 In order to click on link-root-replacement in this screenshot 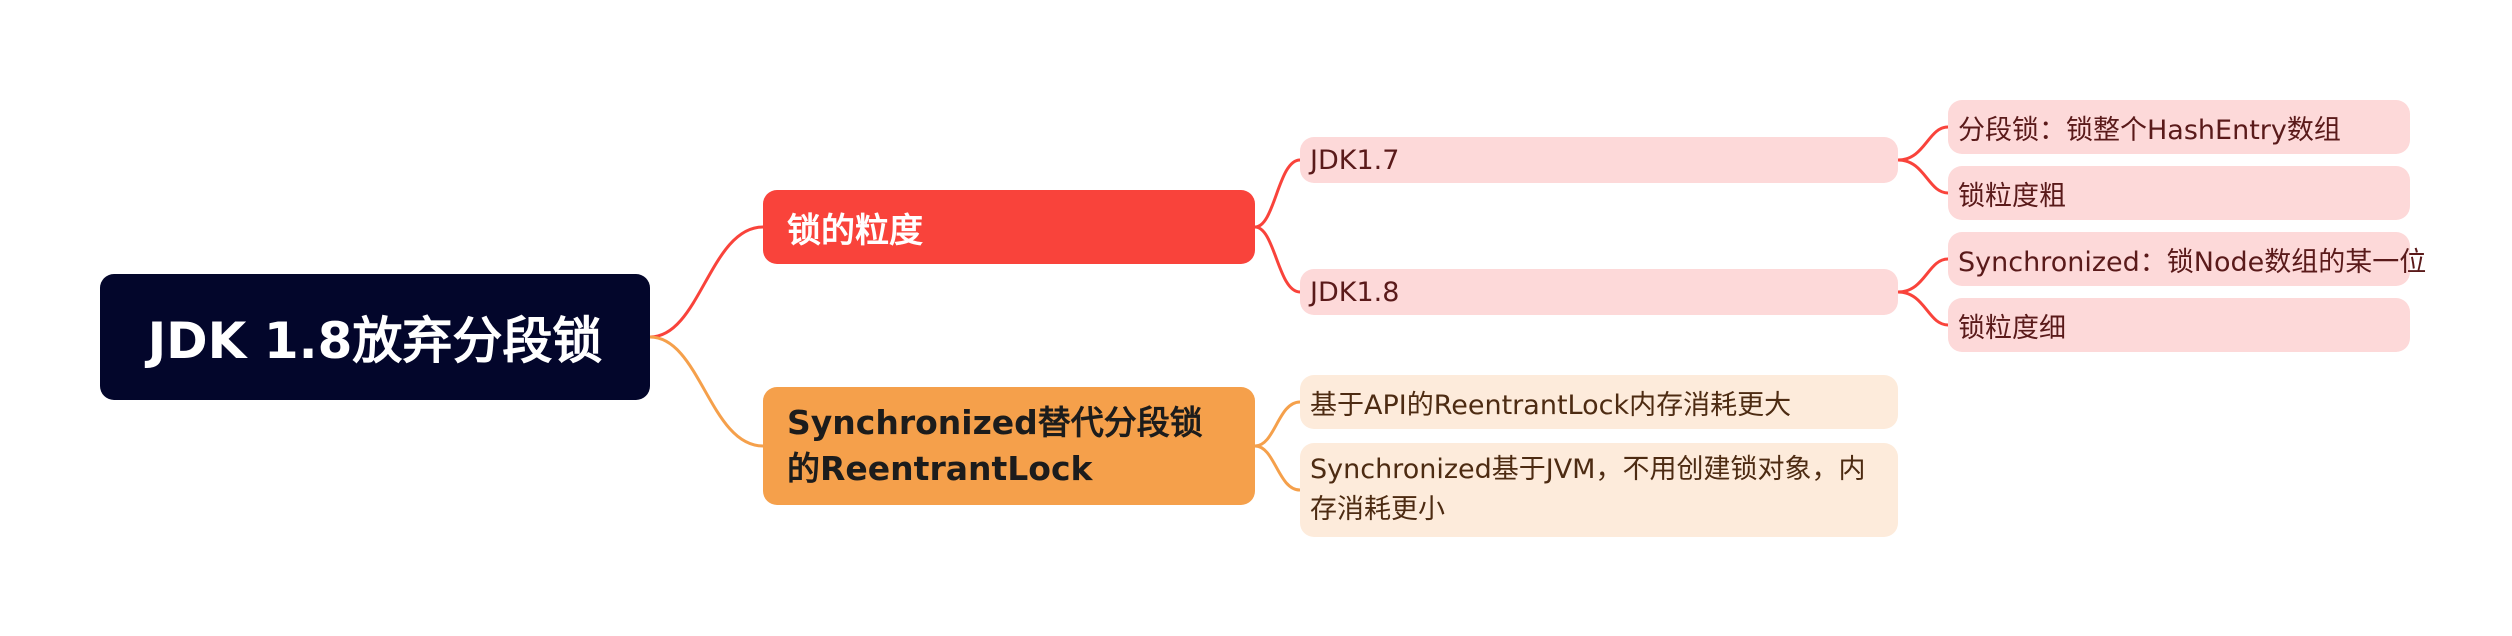, I will do `click(706, 391)`.